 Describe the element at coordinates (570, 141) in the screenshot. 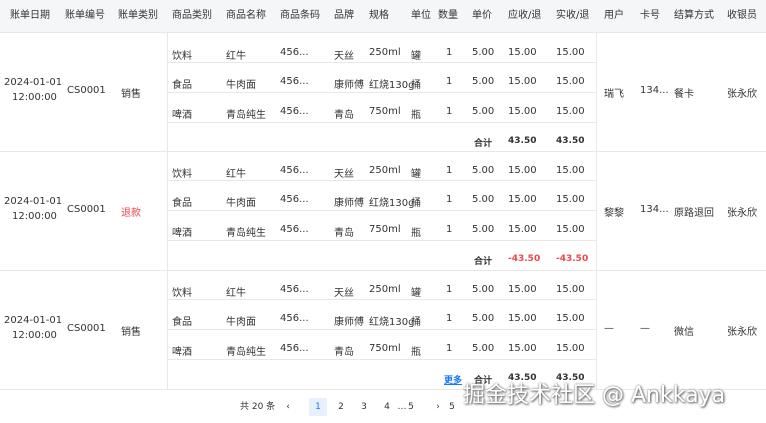

I see `total-paid: 43.50` at that location.